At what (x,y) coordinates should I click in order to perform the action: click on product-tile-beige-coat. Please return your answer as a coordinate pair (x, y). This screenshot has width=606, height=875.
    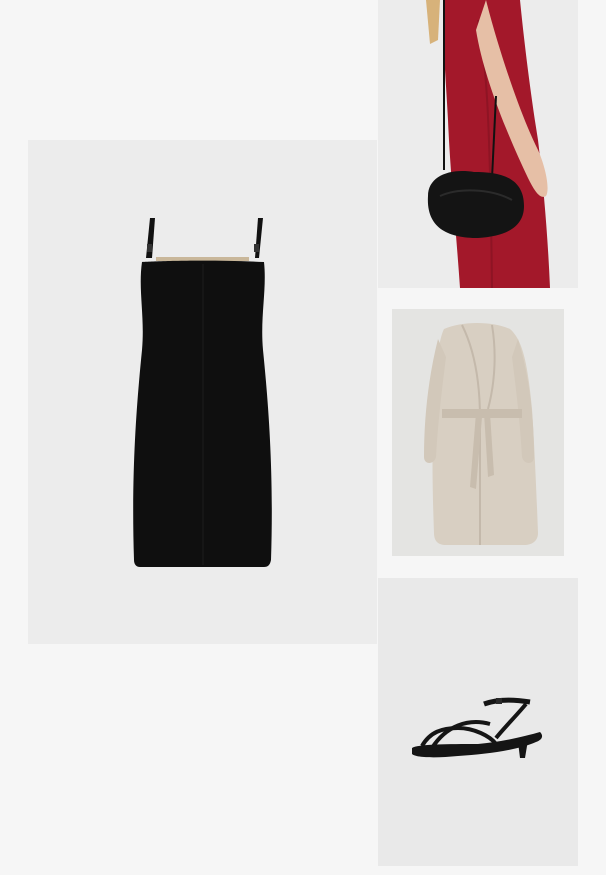
    Looking at the image, I should click on (478, 432).